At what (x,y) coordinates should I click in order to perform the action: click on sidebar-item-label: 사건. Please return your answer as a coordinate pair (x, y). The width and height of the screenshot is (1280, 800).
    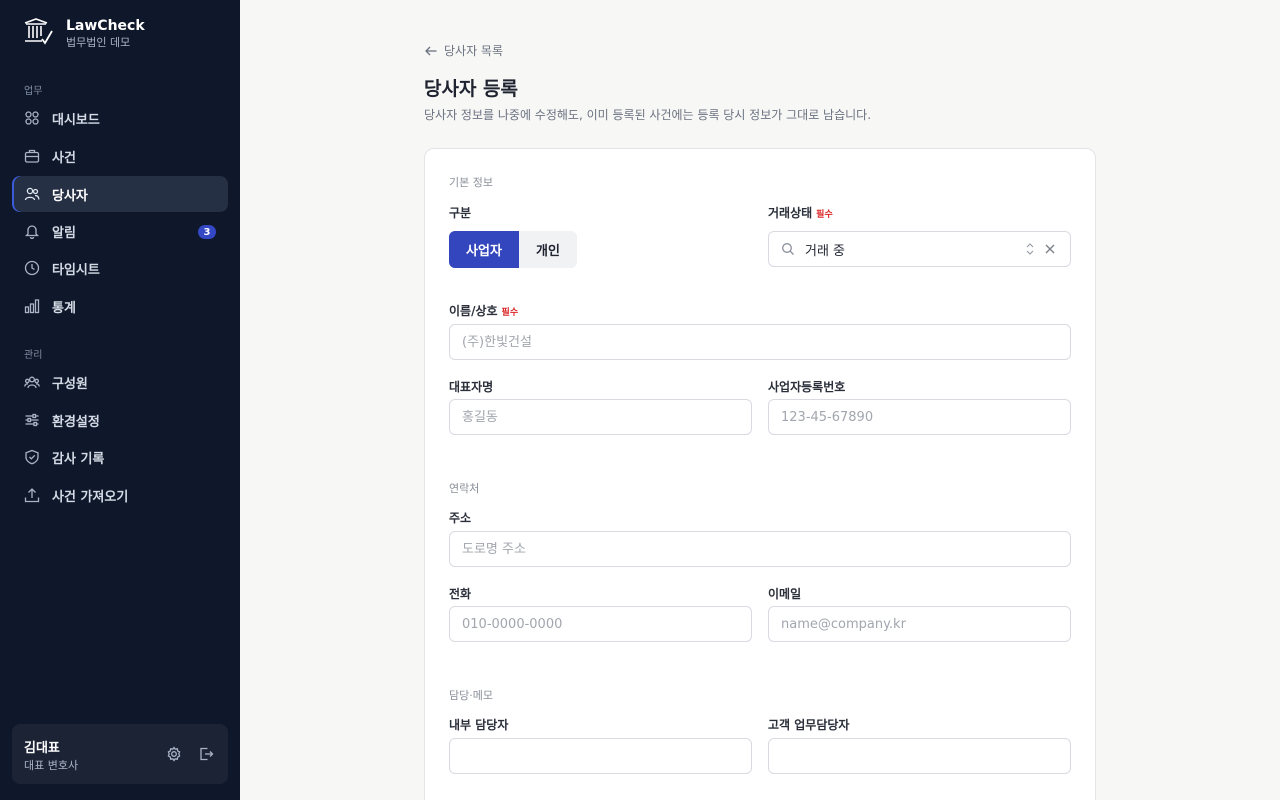
    Looking at the image, I should click on (64, 158).